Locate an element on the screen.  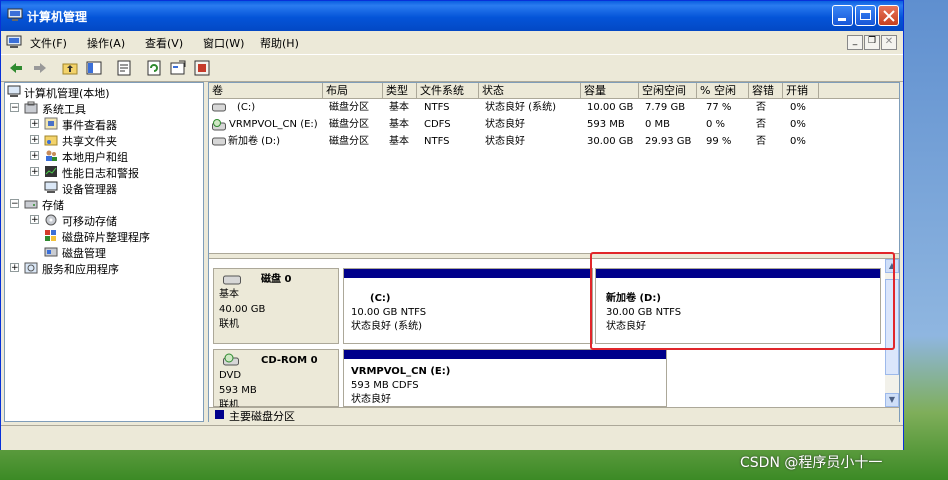
primary-partition-swatch is located at coordinates (219, 414).